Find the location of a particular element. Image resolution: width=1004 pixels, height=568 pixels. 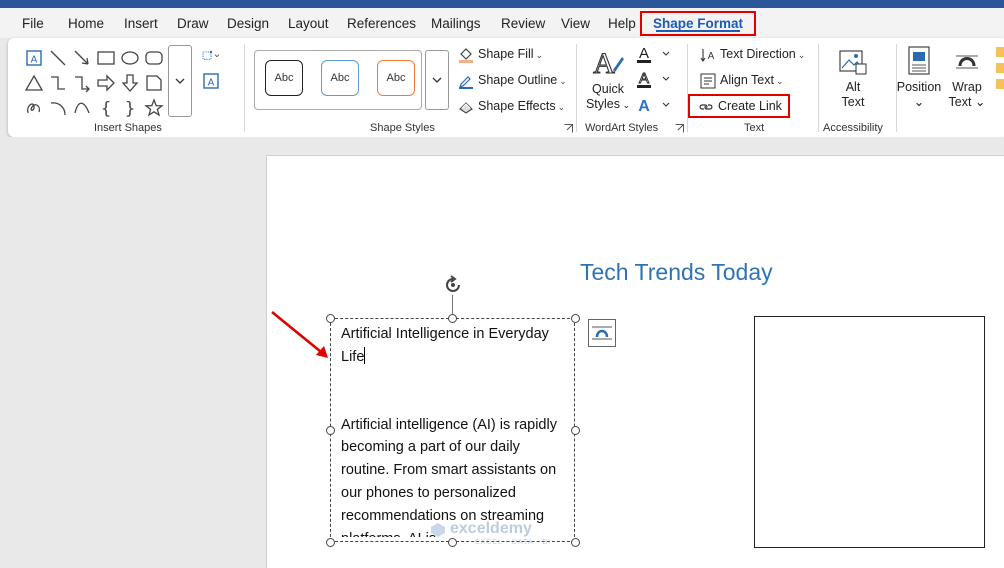

tab-layout: Layout is located at coordinates (308, 23).